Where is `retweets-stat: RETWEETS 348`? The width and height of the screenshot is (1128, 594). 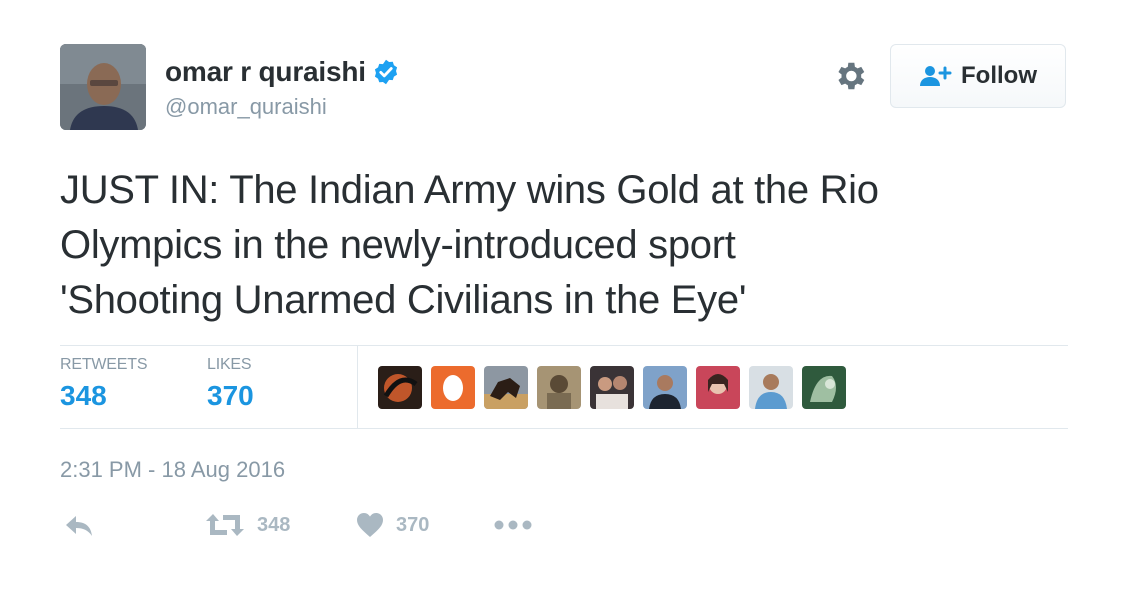
retweets-stat: RETWEETS 348 is located at coordinates (103, 384).